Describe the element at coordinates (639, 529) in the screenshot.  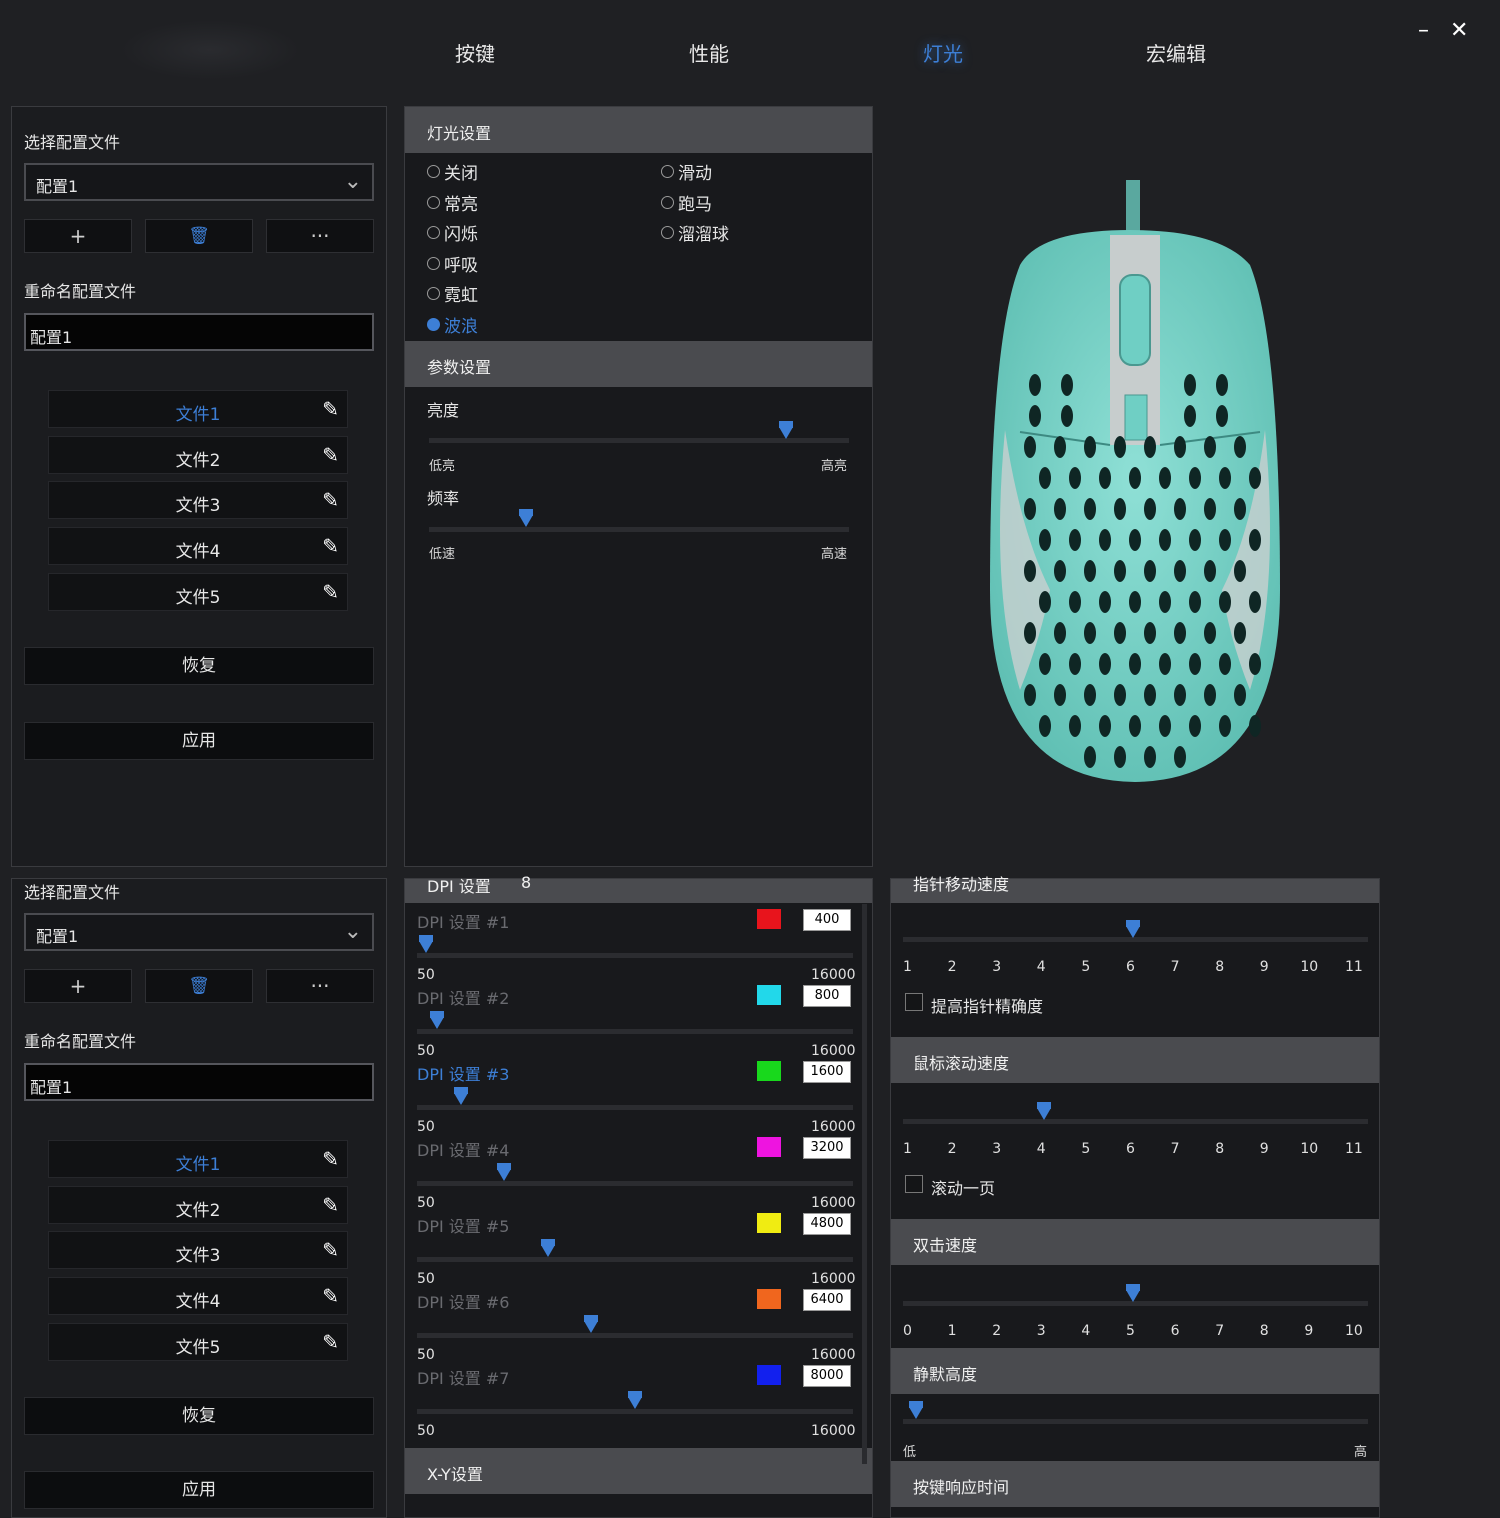
I see `frequency-slider` at that location.